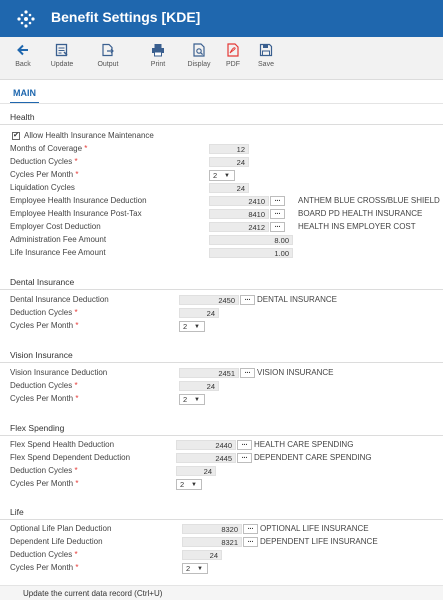  What do you see at coordinates (44, 567) in the screenshot?
I see `life-cpm-label: Cycles Per Month *` at bounding box center [44, 567].